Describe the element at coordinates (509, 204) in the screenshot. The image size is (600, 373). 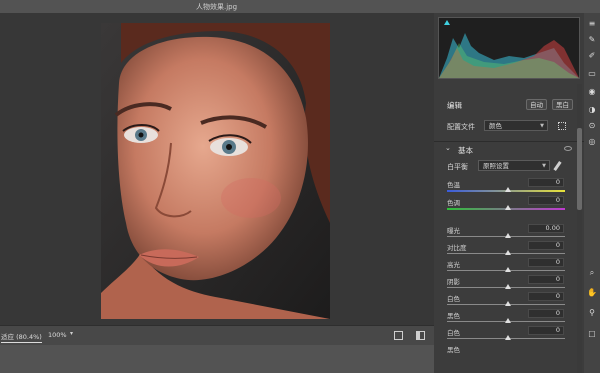
I see `slider-tint: 色调 0` at that location.